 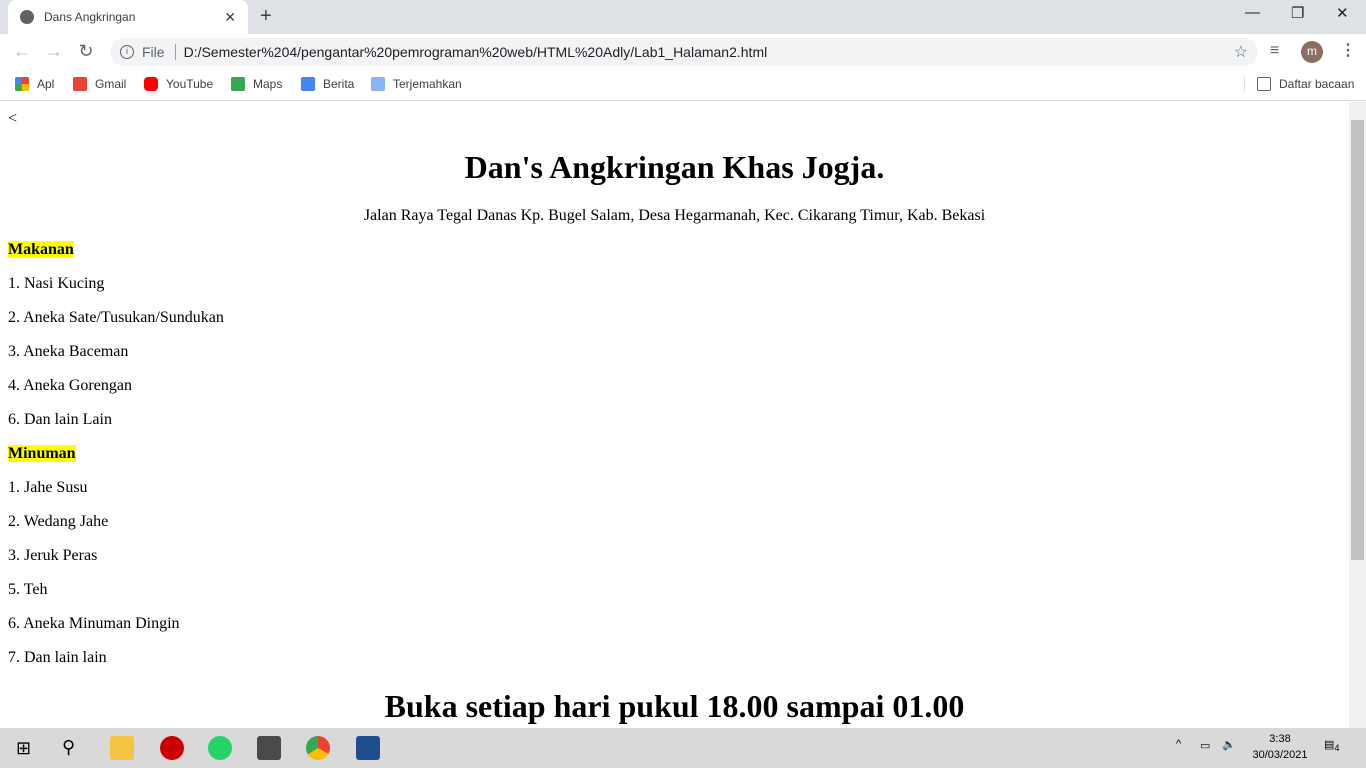 I want to click on news-icon, so click(x=308, y=84).